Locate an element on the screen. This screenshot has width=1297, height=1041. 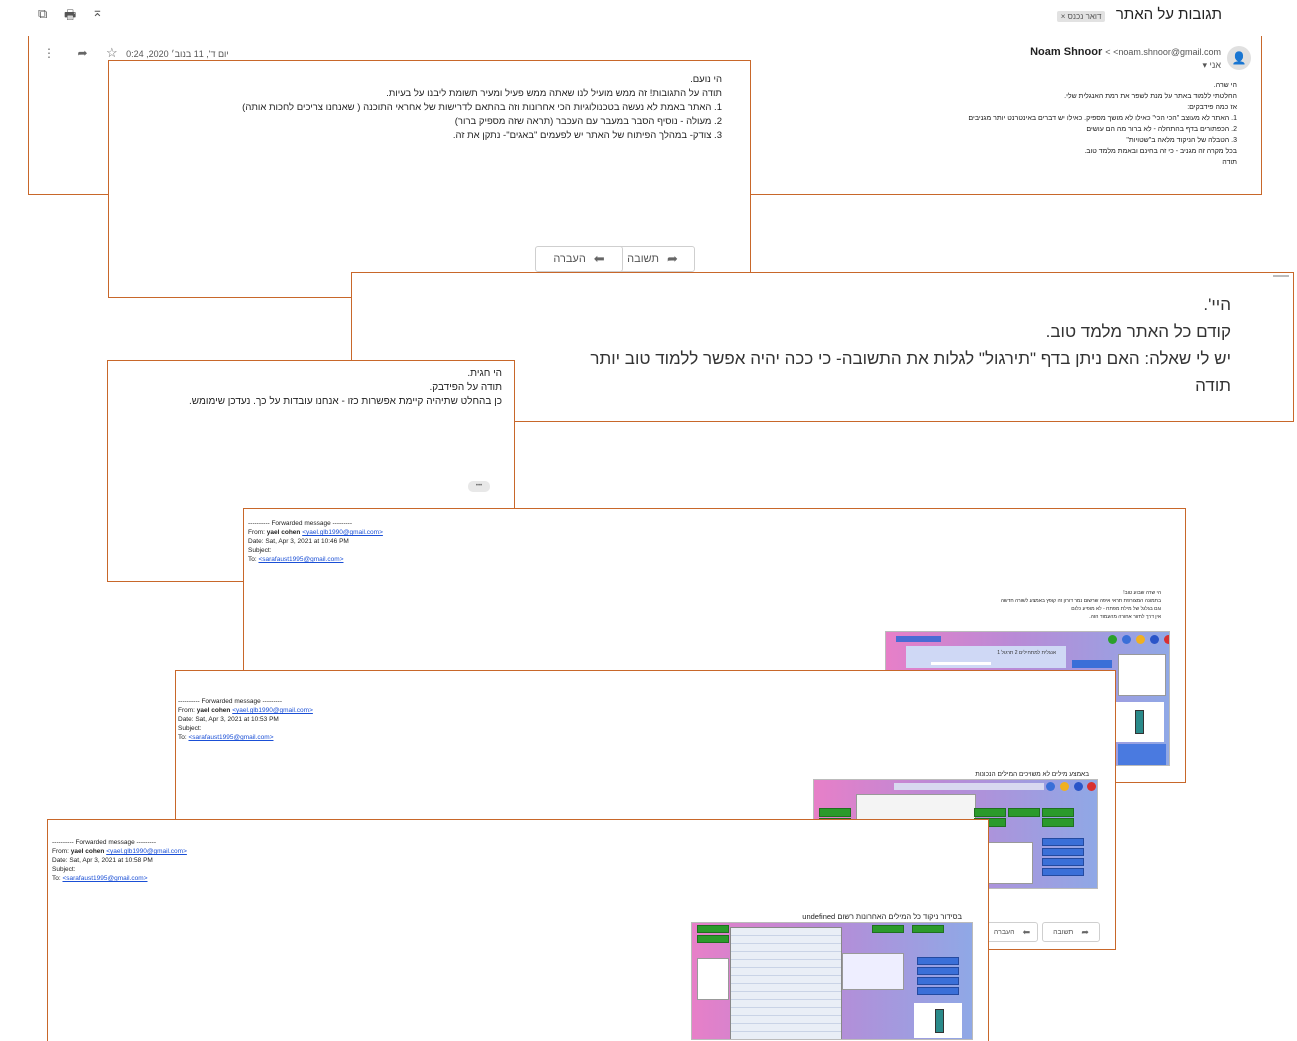
sender-info: Noam Shnoor < <noam.shnoor@gmail.com is located at coordinates (1125, 52).